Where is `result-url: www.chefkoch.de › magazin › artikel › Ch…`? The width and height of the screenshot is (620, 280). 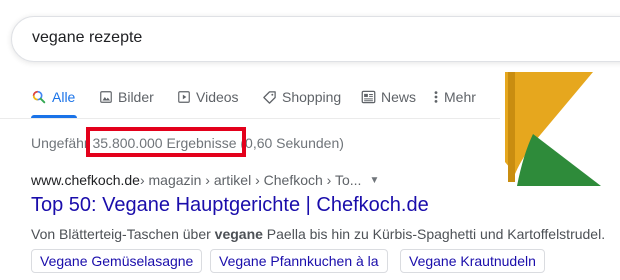 result-url: www.chefkoch.de › magazin › artikel › Ch… is located at coordinates (205, 180).